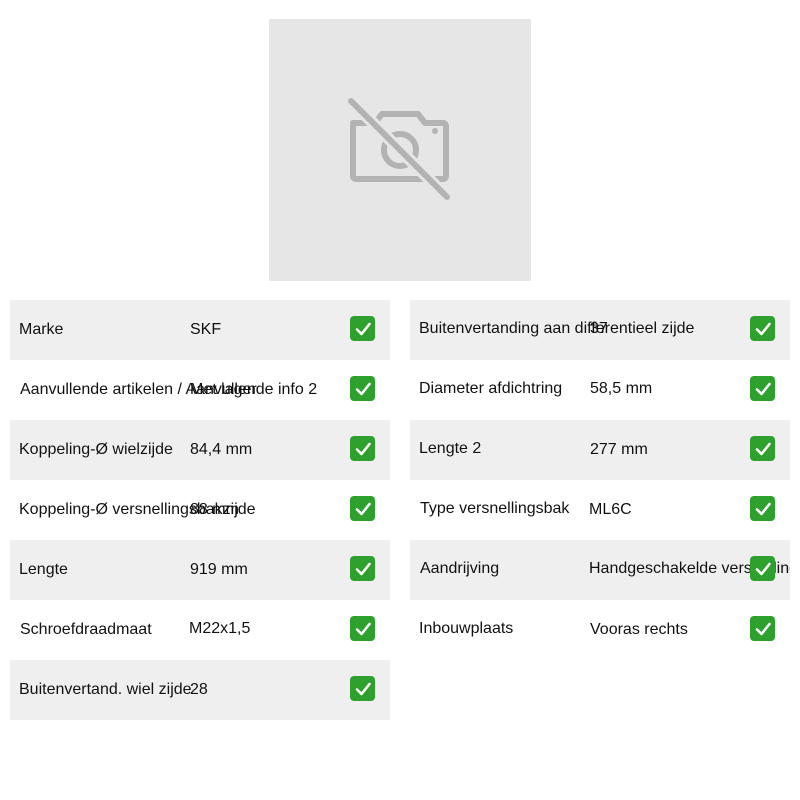 This screenshot has height=800, width=800. I want to click on spec-label: Type versnellingsbak, so click(495, 508).